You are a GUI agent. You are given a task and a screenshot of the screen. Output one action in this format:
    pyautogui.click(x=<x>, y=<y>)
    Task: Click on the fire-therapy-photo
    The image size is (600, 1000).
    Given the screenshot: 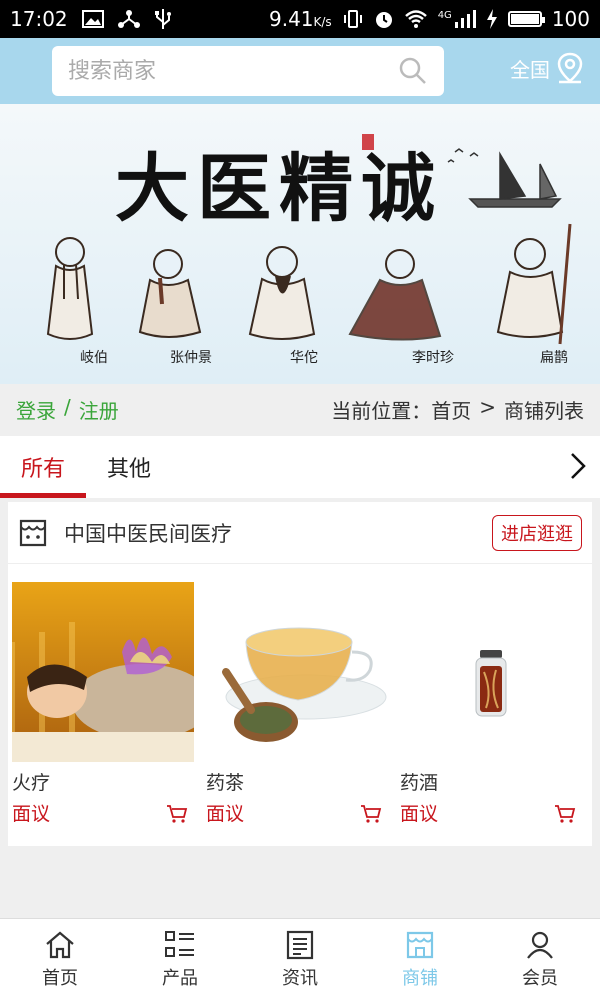 What is the action you would take?
    pyautogui.click(x=103, y=672)
    